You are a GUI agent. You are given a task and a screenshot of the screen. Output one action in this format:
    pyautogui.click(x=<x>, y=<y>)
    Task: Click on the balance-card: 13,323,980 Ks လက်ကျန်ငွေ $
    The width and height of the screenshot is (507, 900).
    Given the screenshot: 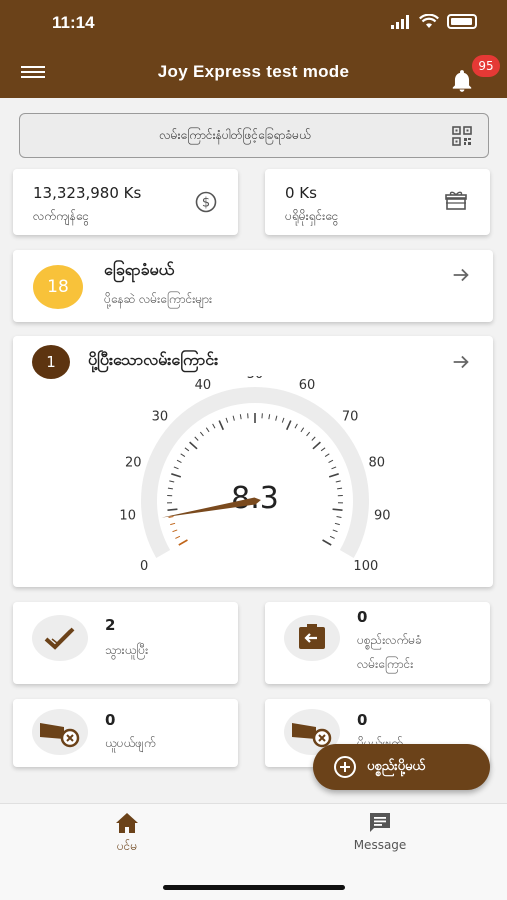 What is the action you would take?
    pyautogui.click(x=125, y=202)
    